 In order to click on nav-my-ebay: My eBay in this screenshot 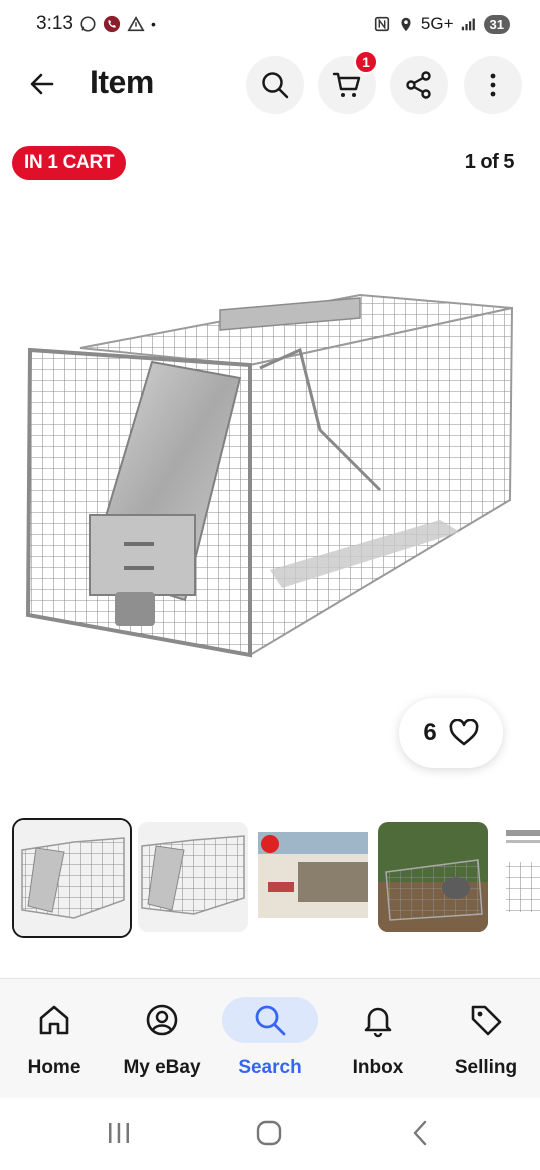, I will do `click(162, 1038)`.